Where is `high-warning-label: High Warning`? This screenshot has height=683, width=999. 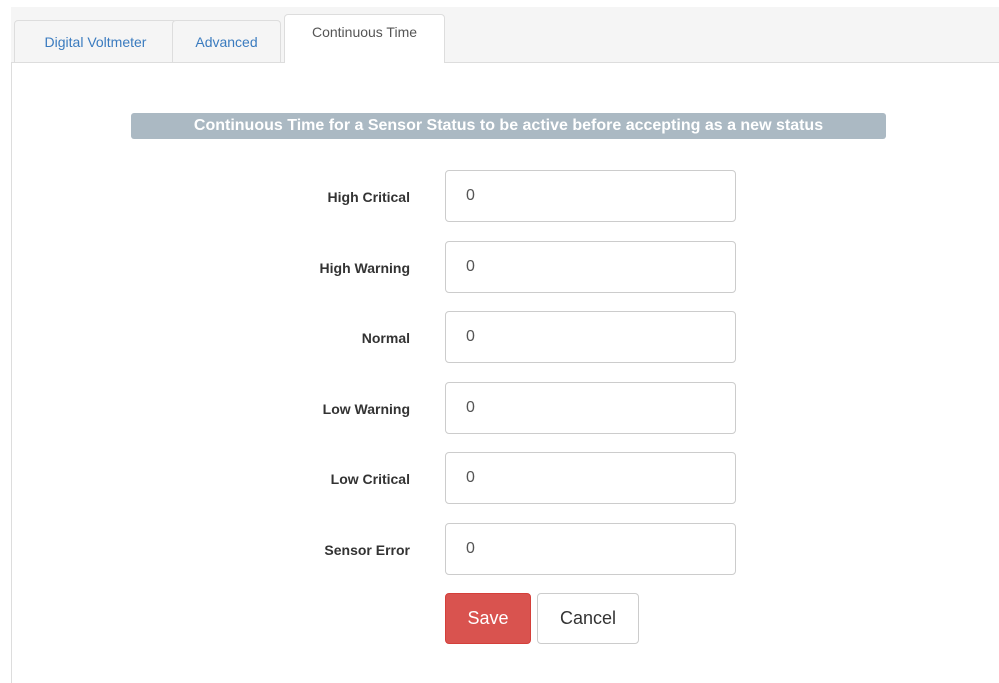
high-warning-label: High Warning is located at coordinates (364, 268).